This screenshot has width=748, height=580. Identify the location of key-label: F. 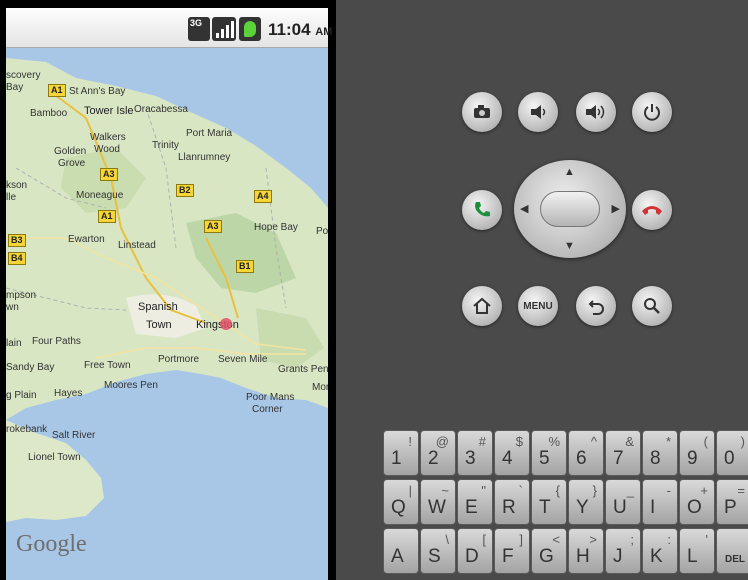
(508, 556).